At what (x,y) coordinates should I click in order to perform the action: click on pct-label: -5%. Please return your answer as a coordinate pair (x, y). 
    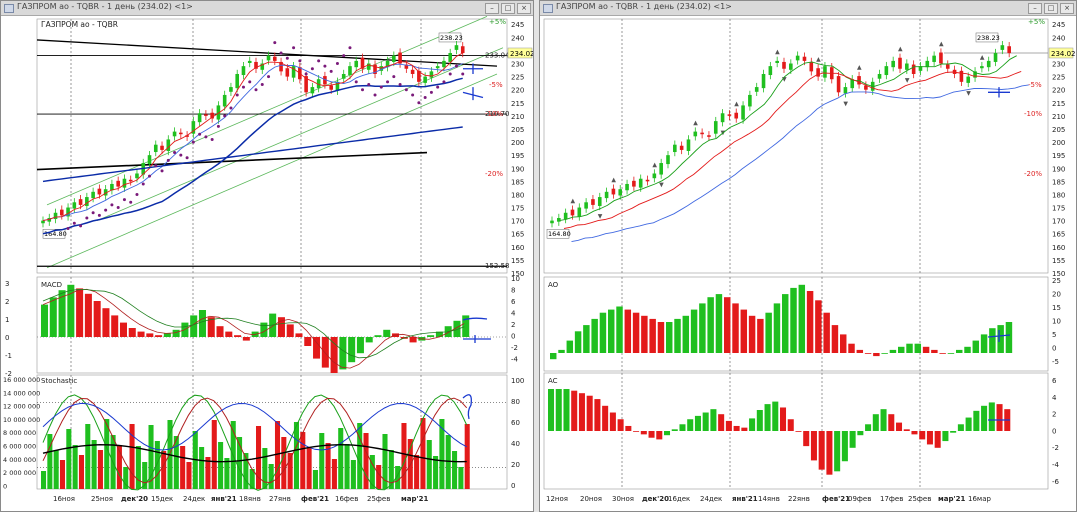
    Looking at the image, I should click on (1035, 85).